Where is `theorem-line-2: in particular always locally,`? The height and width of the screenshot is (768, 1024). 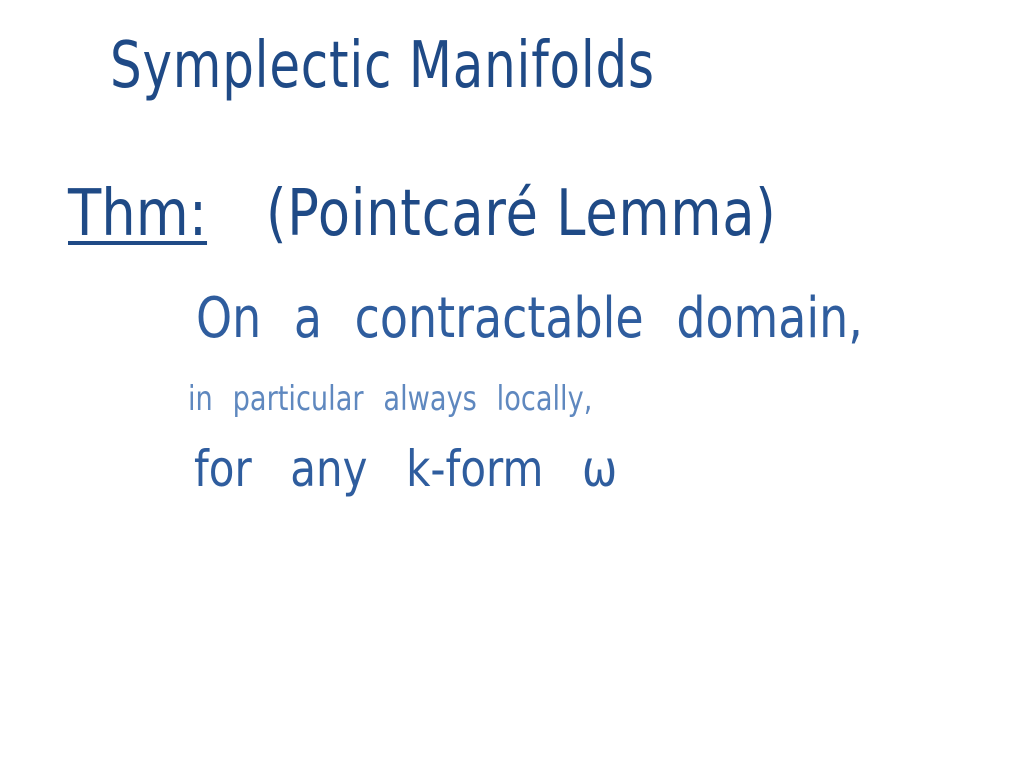
theorem-line-2: in particular always locally, is located at coordinates (390, 399).